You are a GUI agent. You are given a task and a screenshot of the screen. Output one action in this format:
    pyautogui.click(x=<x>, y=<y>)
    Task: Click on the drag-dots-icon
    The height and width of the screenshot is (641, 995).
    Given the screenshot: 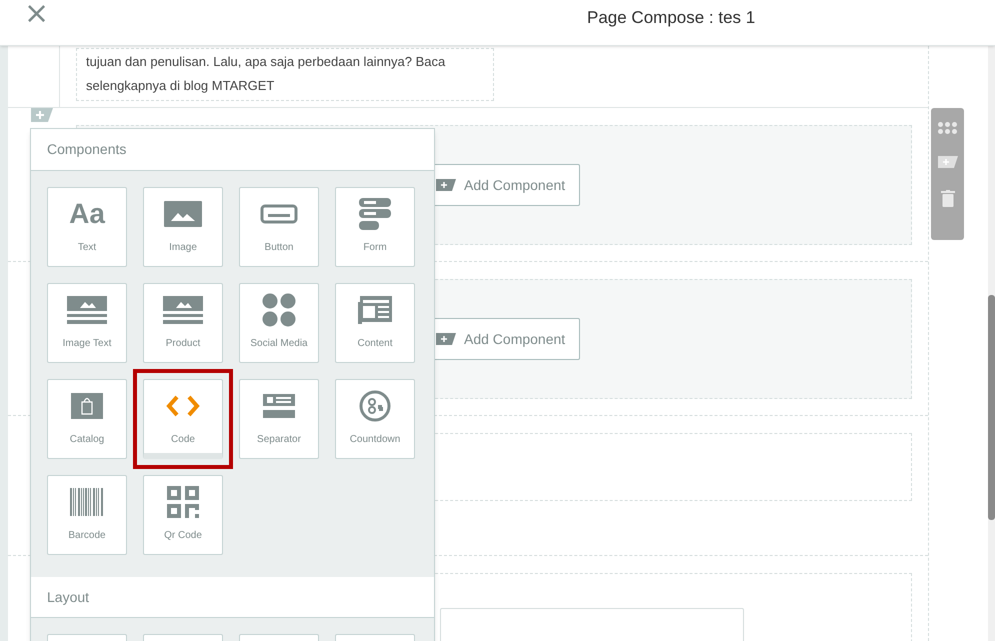 What is the action you would take?
    pyautogui.click(x=947, y=128)
    